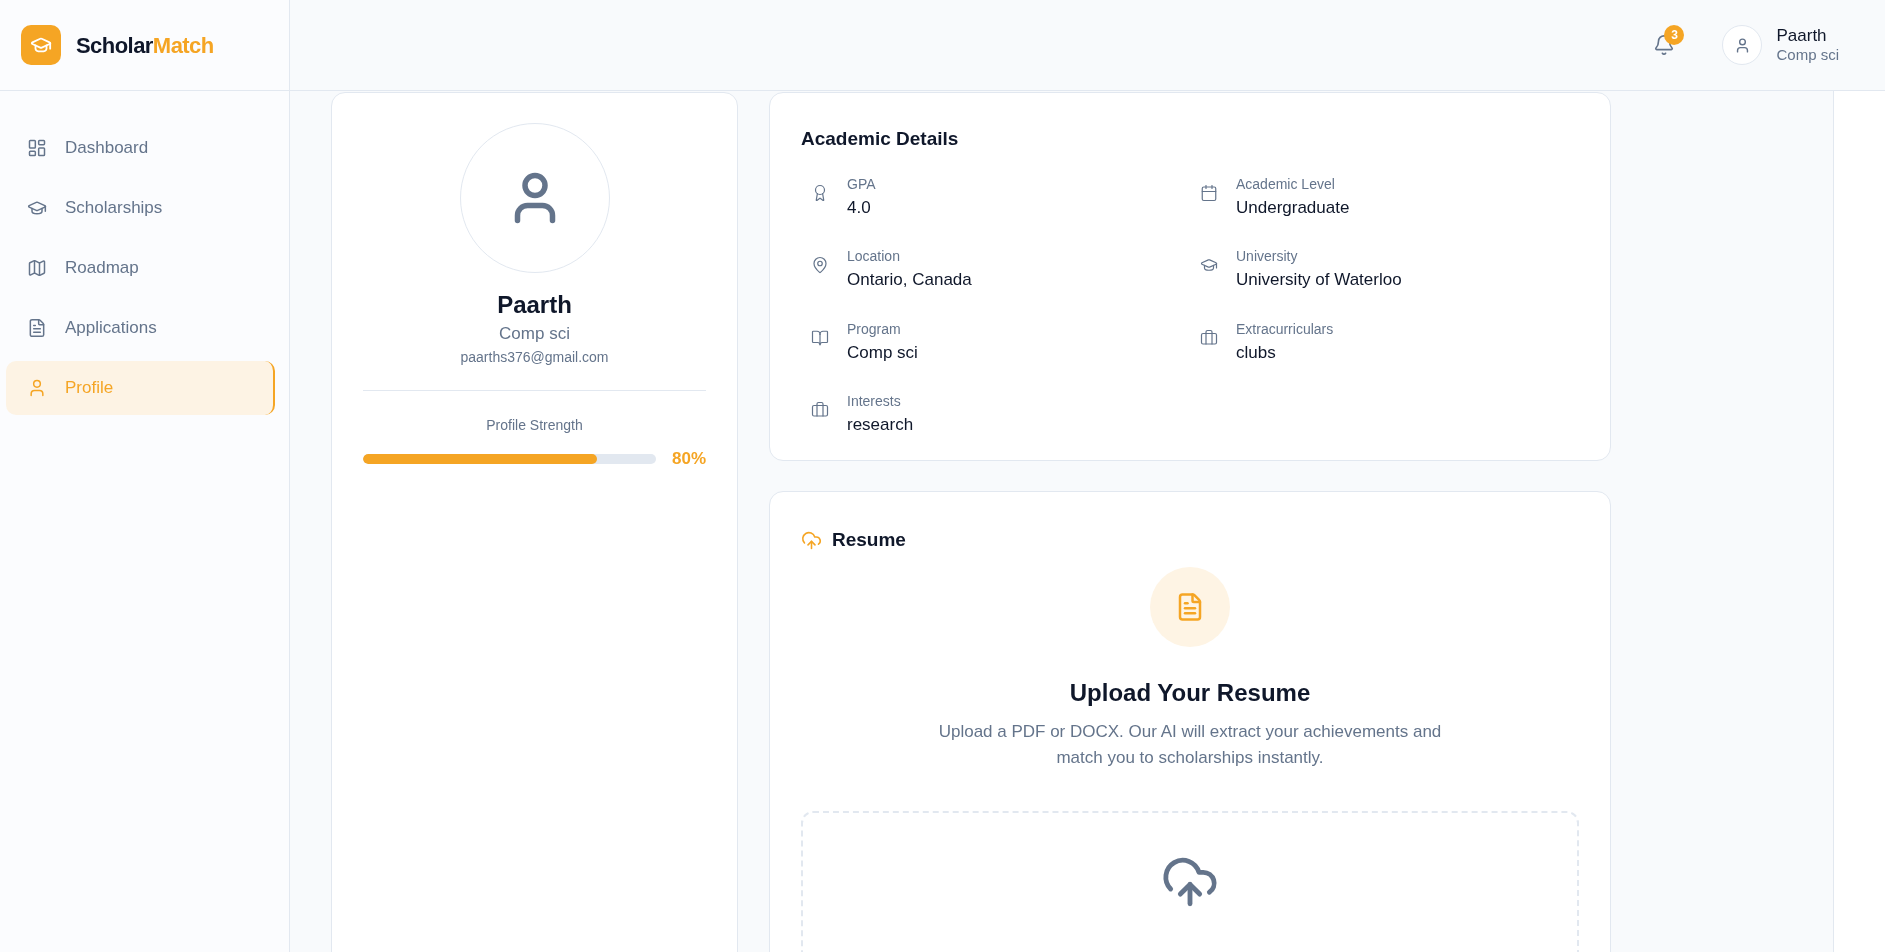  What do you see at coordinates (37, 148) in the screenshot?
I see `grid-icon` at bounding box center [37, 148].